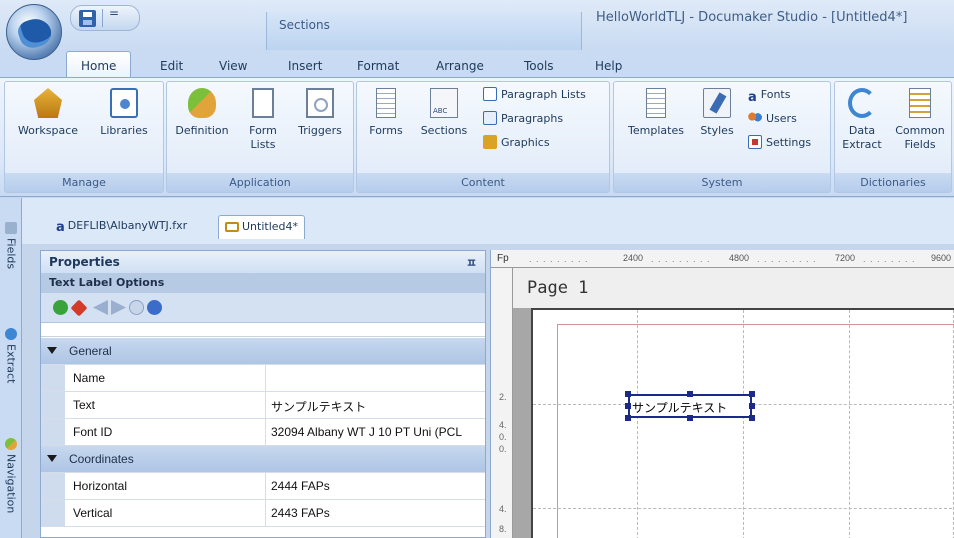 This screenshot has height=538, width=954. I want to click on property-value: 32094 Albany WT J 10 PT Uni (PCL, so click(378, 432).